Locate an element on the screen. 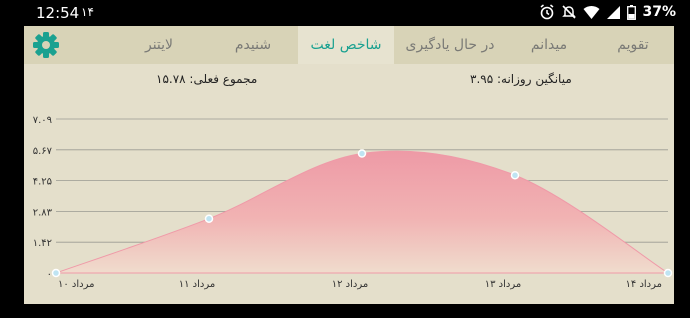 This screenshot has width=690, height=318. y-tick-label: ۱.۴۲ is located at coordinates (42, 243).